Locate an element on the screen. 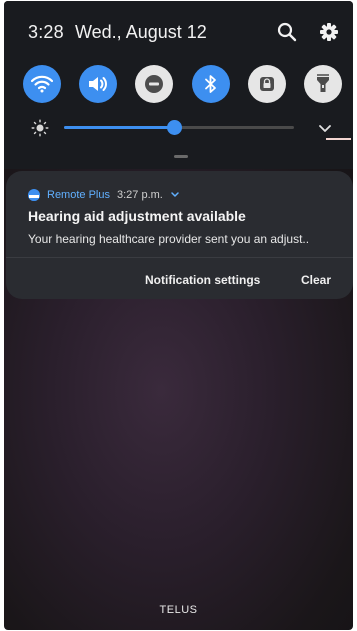 This screenshot has width=357, height=631. do-not-disturb-toggle is located at coordinates (154, 84).